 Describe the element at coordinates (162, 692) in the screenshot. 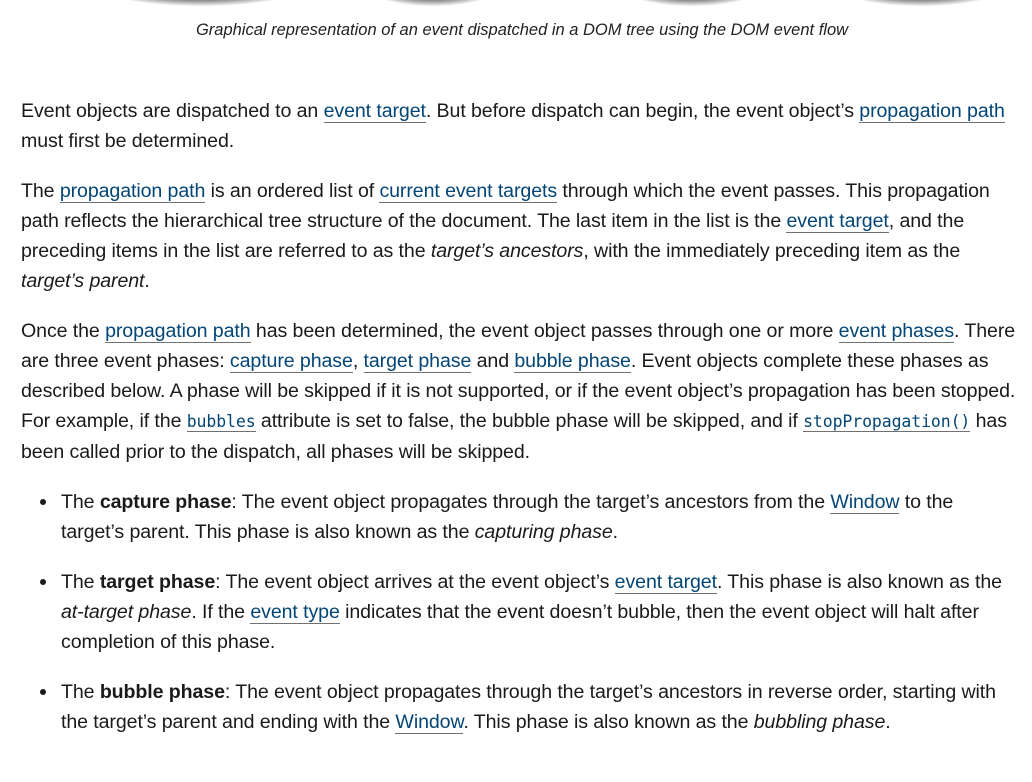

I see `term-bubble-phase: bubble phase` at that location.